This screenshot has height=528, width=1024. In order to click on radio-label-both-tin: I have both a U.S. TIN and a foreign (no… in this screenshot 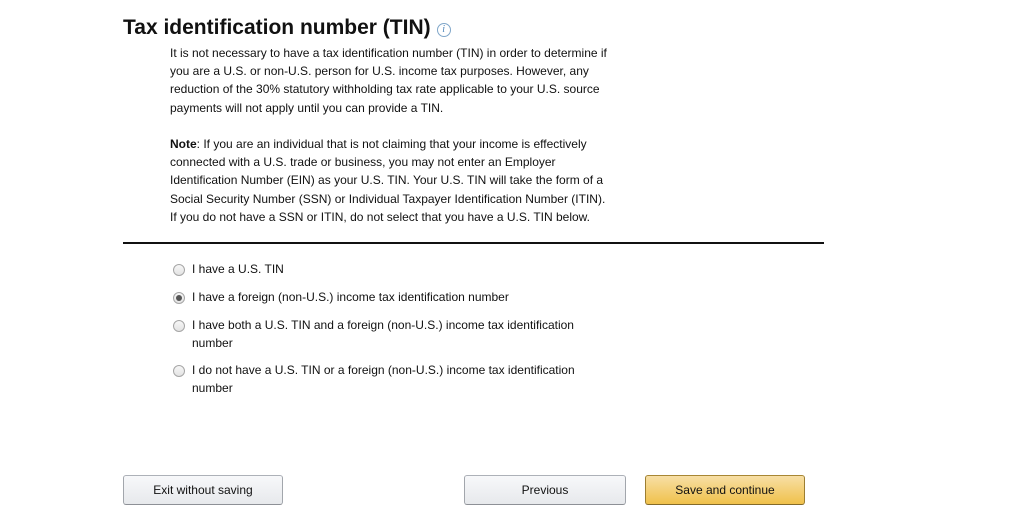, I will do `click(397, 334)`.